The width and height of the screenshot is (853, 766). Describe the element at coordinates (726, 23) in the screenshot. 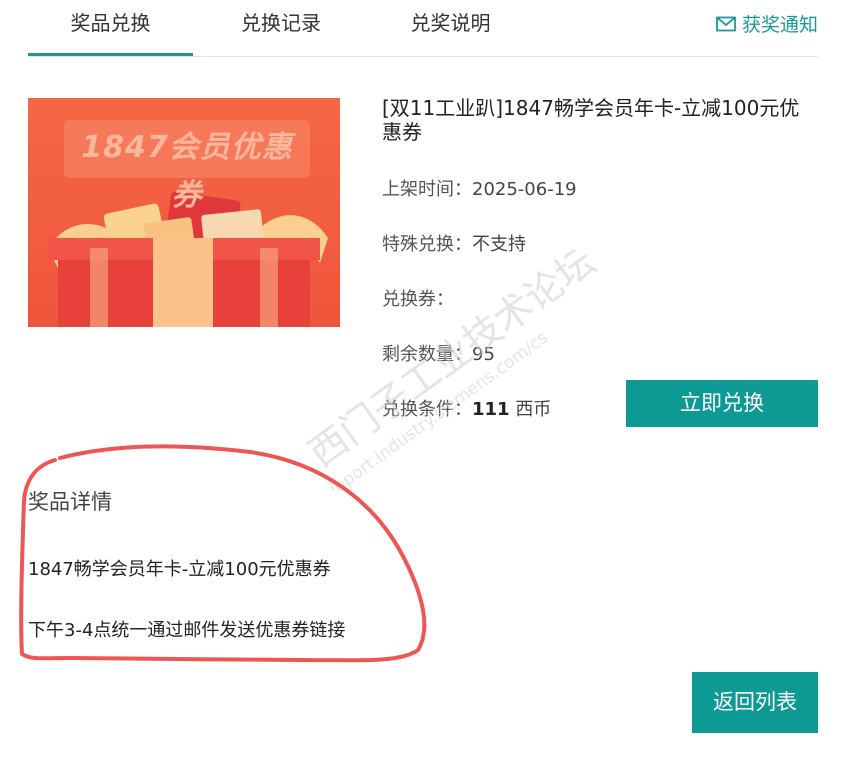

I see `mail-icon` at that location.